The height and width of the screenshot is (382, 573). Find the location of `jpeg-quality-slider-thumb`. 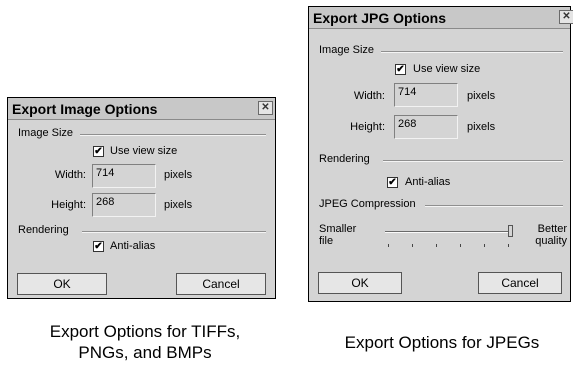

jpeg-quality-slider-thumb is located at coordinates (510, 231).